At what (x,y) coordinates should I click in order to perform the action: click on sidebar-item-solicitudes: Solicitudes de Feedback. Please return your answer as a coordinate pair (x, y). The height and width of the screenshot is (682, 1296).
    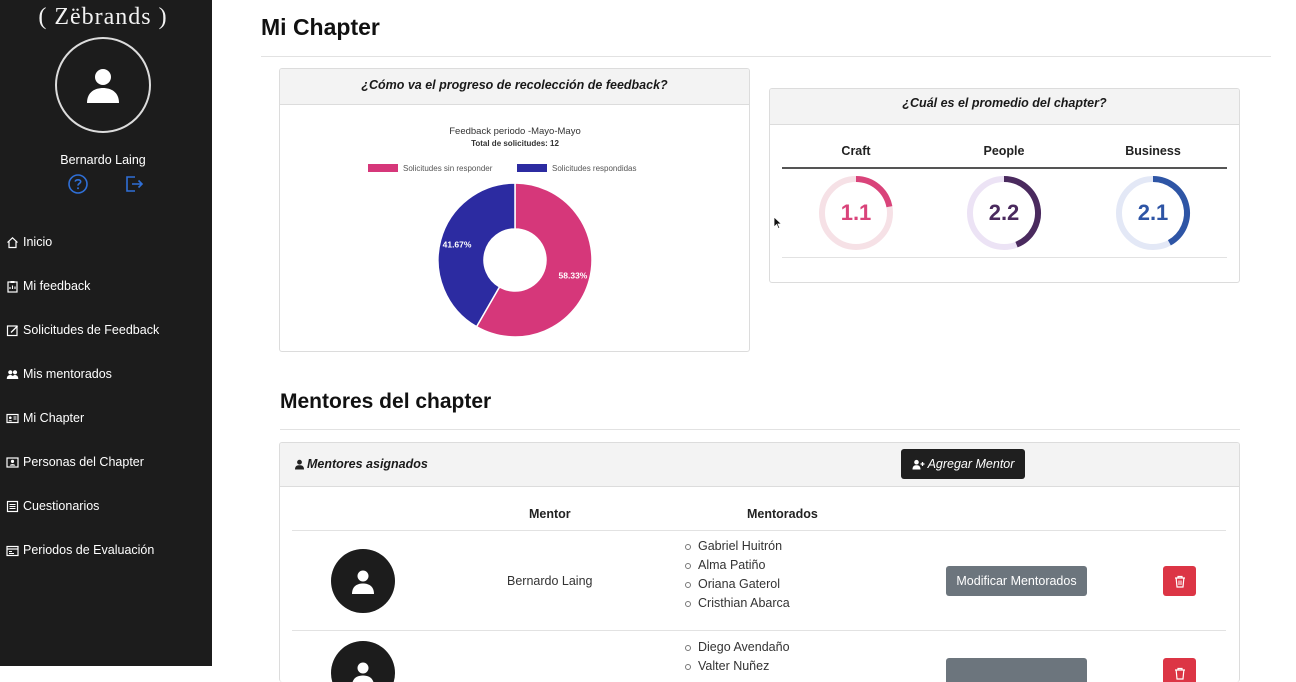
    Looking at the image, I should click on (107, 330).